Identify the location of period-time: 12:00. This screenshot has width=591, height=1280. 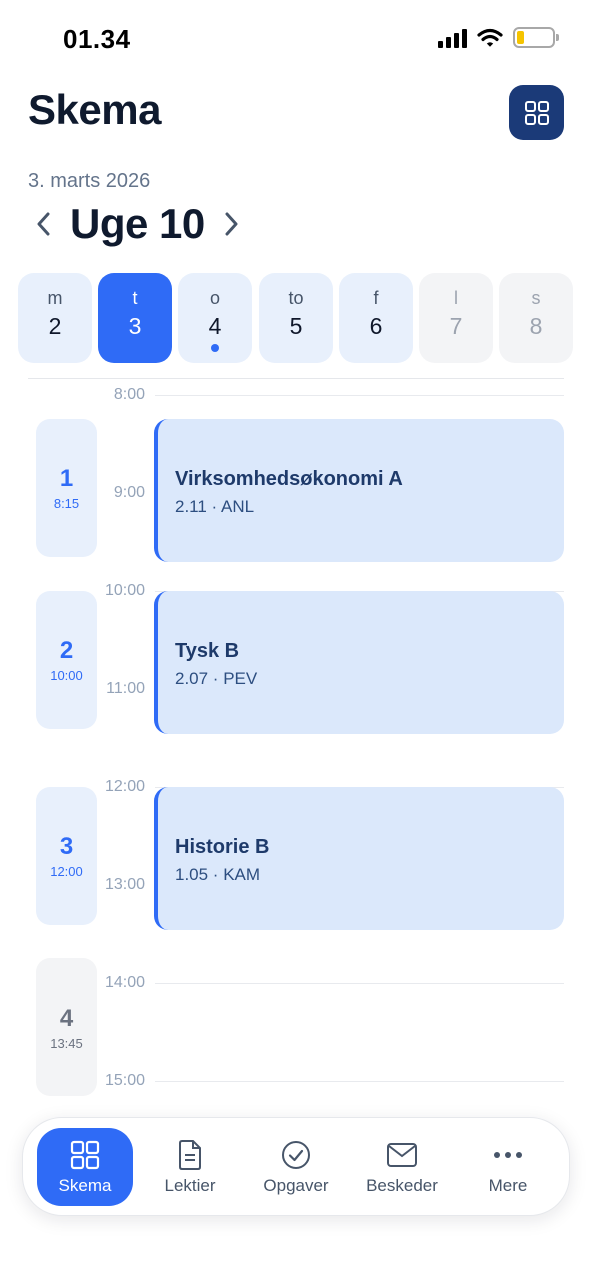
(66, 871).